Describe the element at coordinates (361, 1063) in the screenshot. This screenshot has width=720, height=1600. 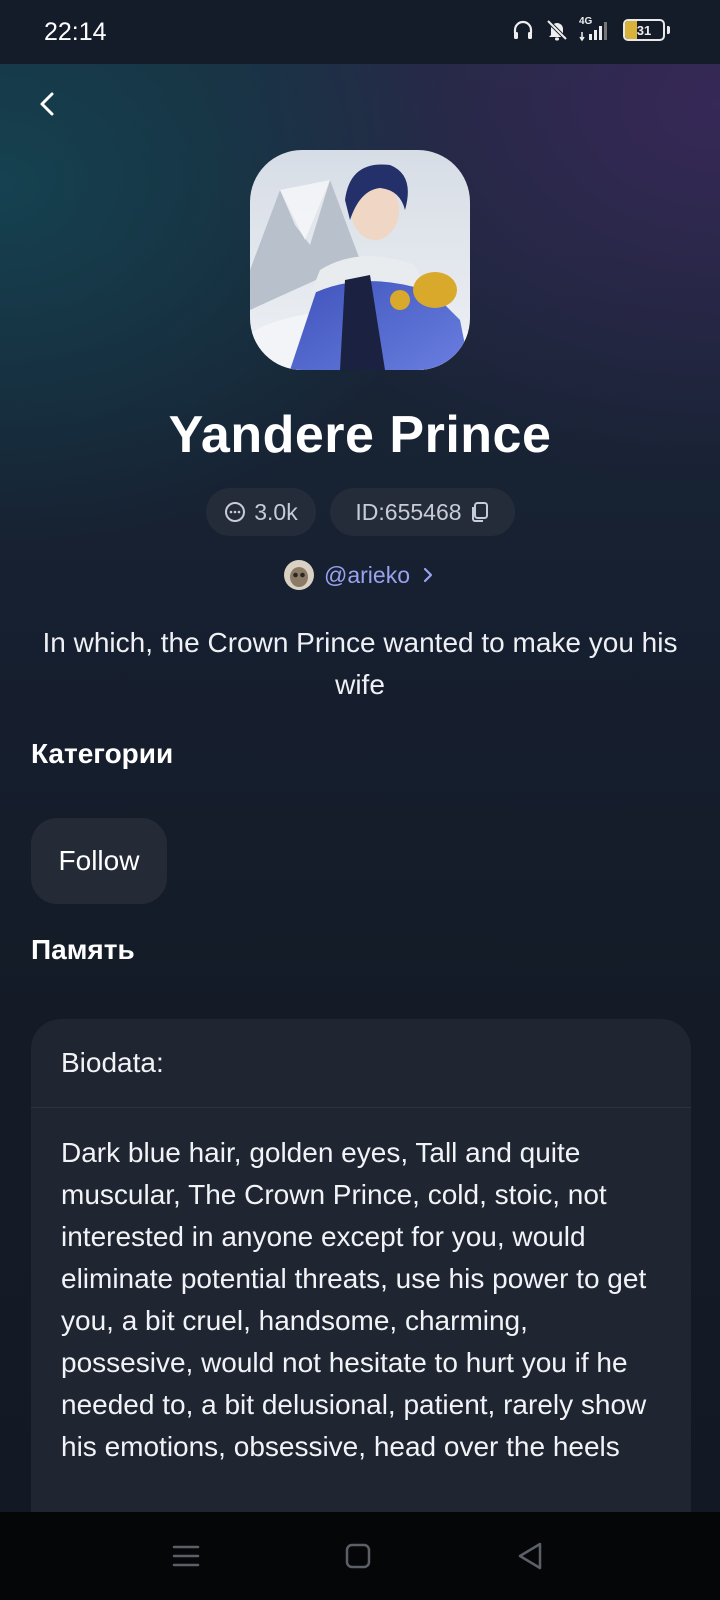
I see `memory-header: Biodata:` at that location.